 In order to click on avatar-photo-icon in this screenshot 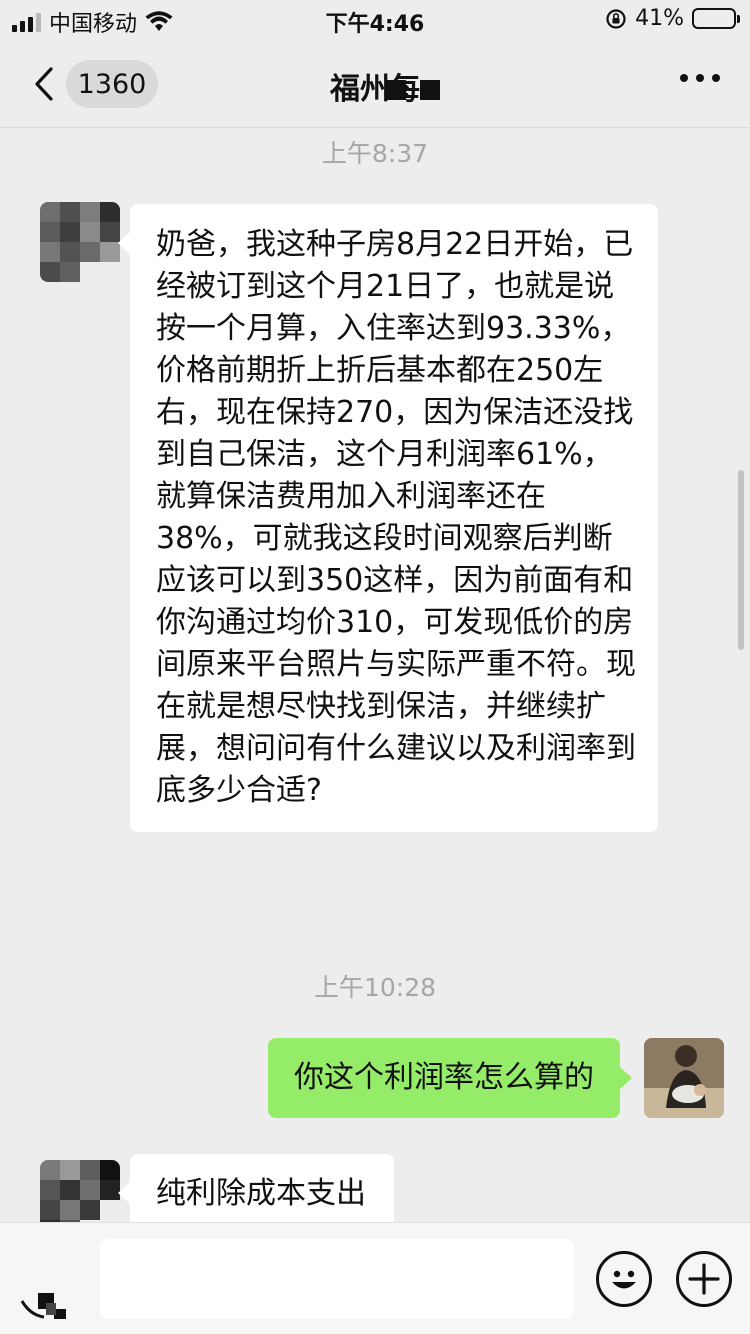, I will do `click(684, 1078)`.